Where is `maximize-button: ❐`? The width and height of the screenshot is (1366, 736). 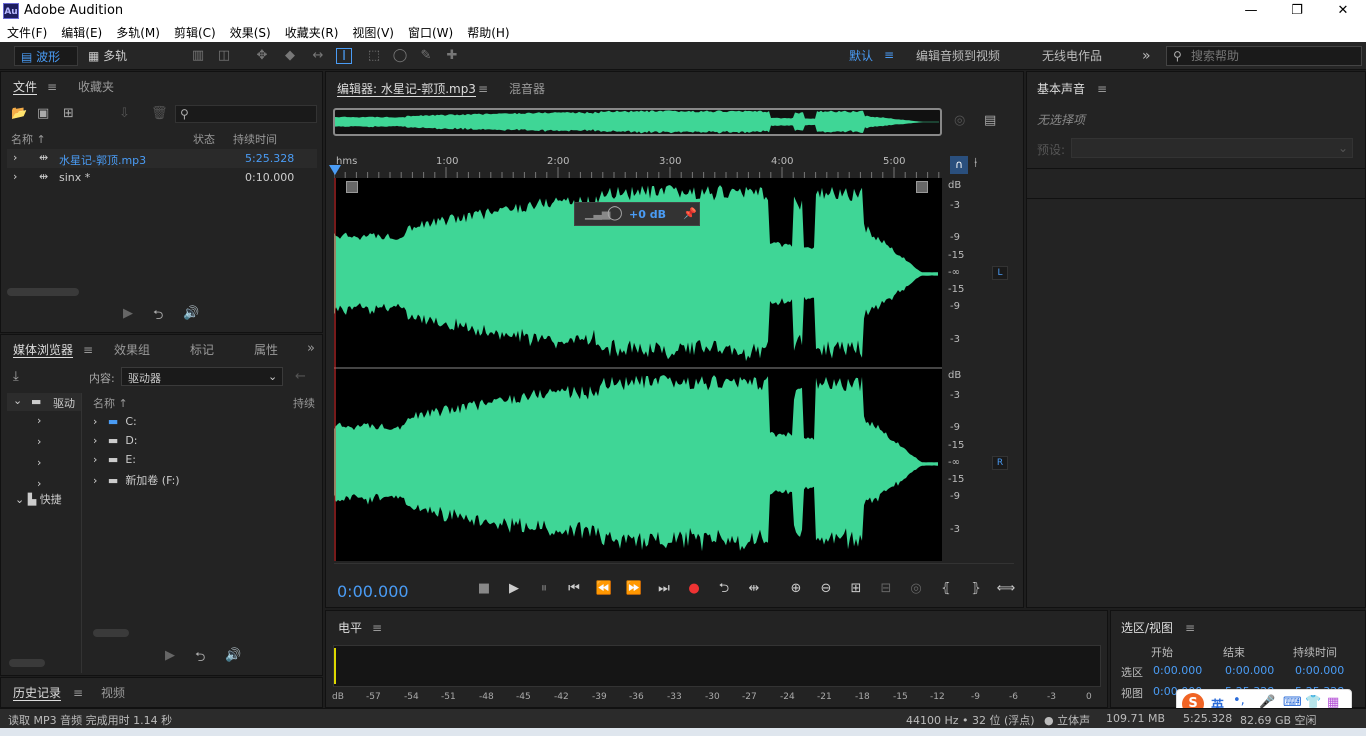
maximize-button: ❐ is located at coordinates (1297, 11).